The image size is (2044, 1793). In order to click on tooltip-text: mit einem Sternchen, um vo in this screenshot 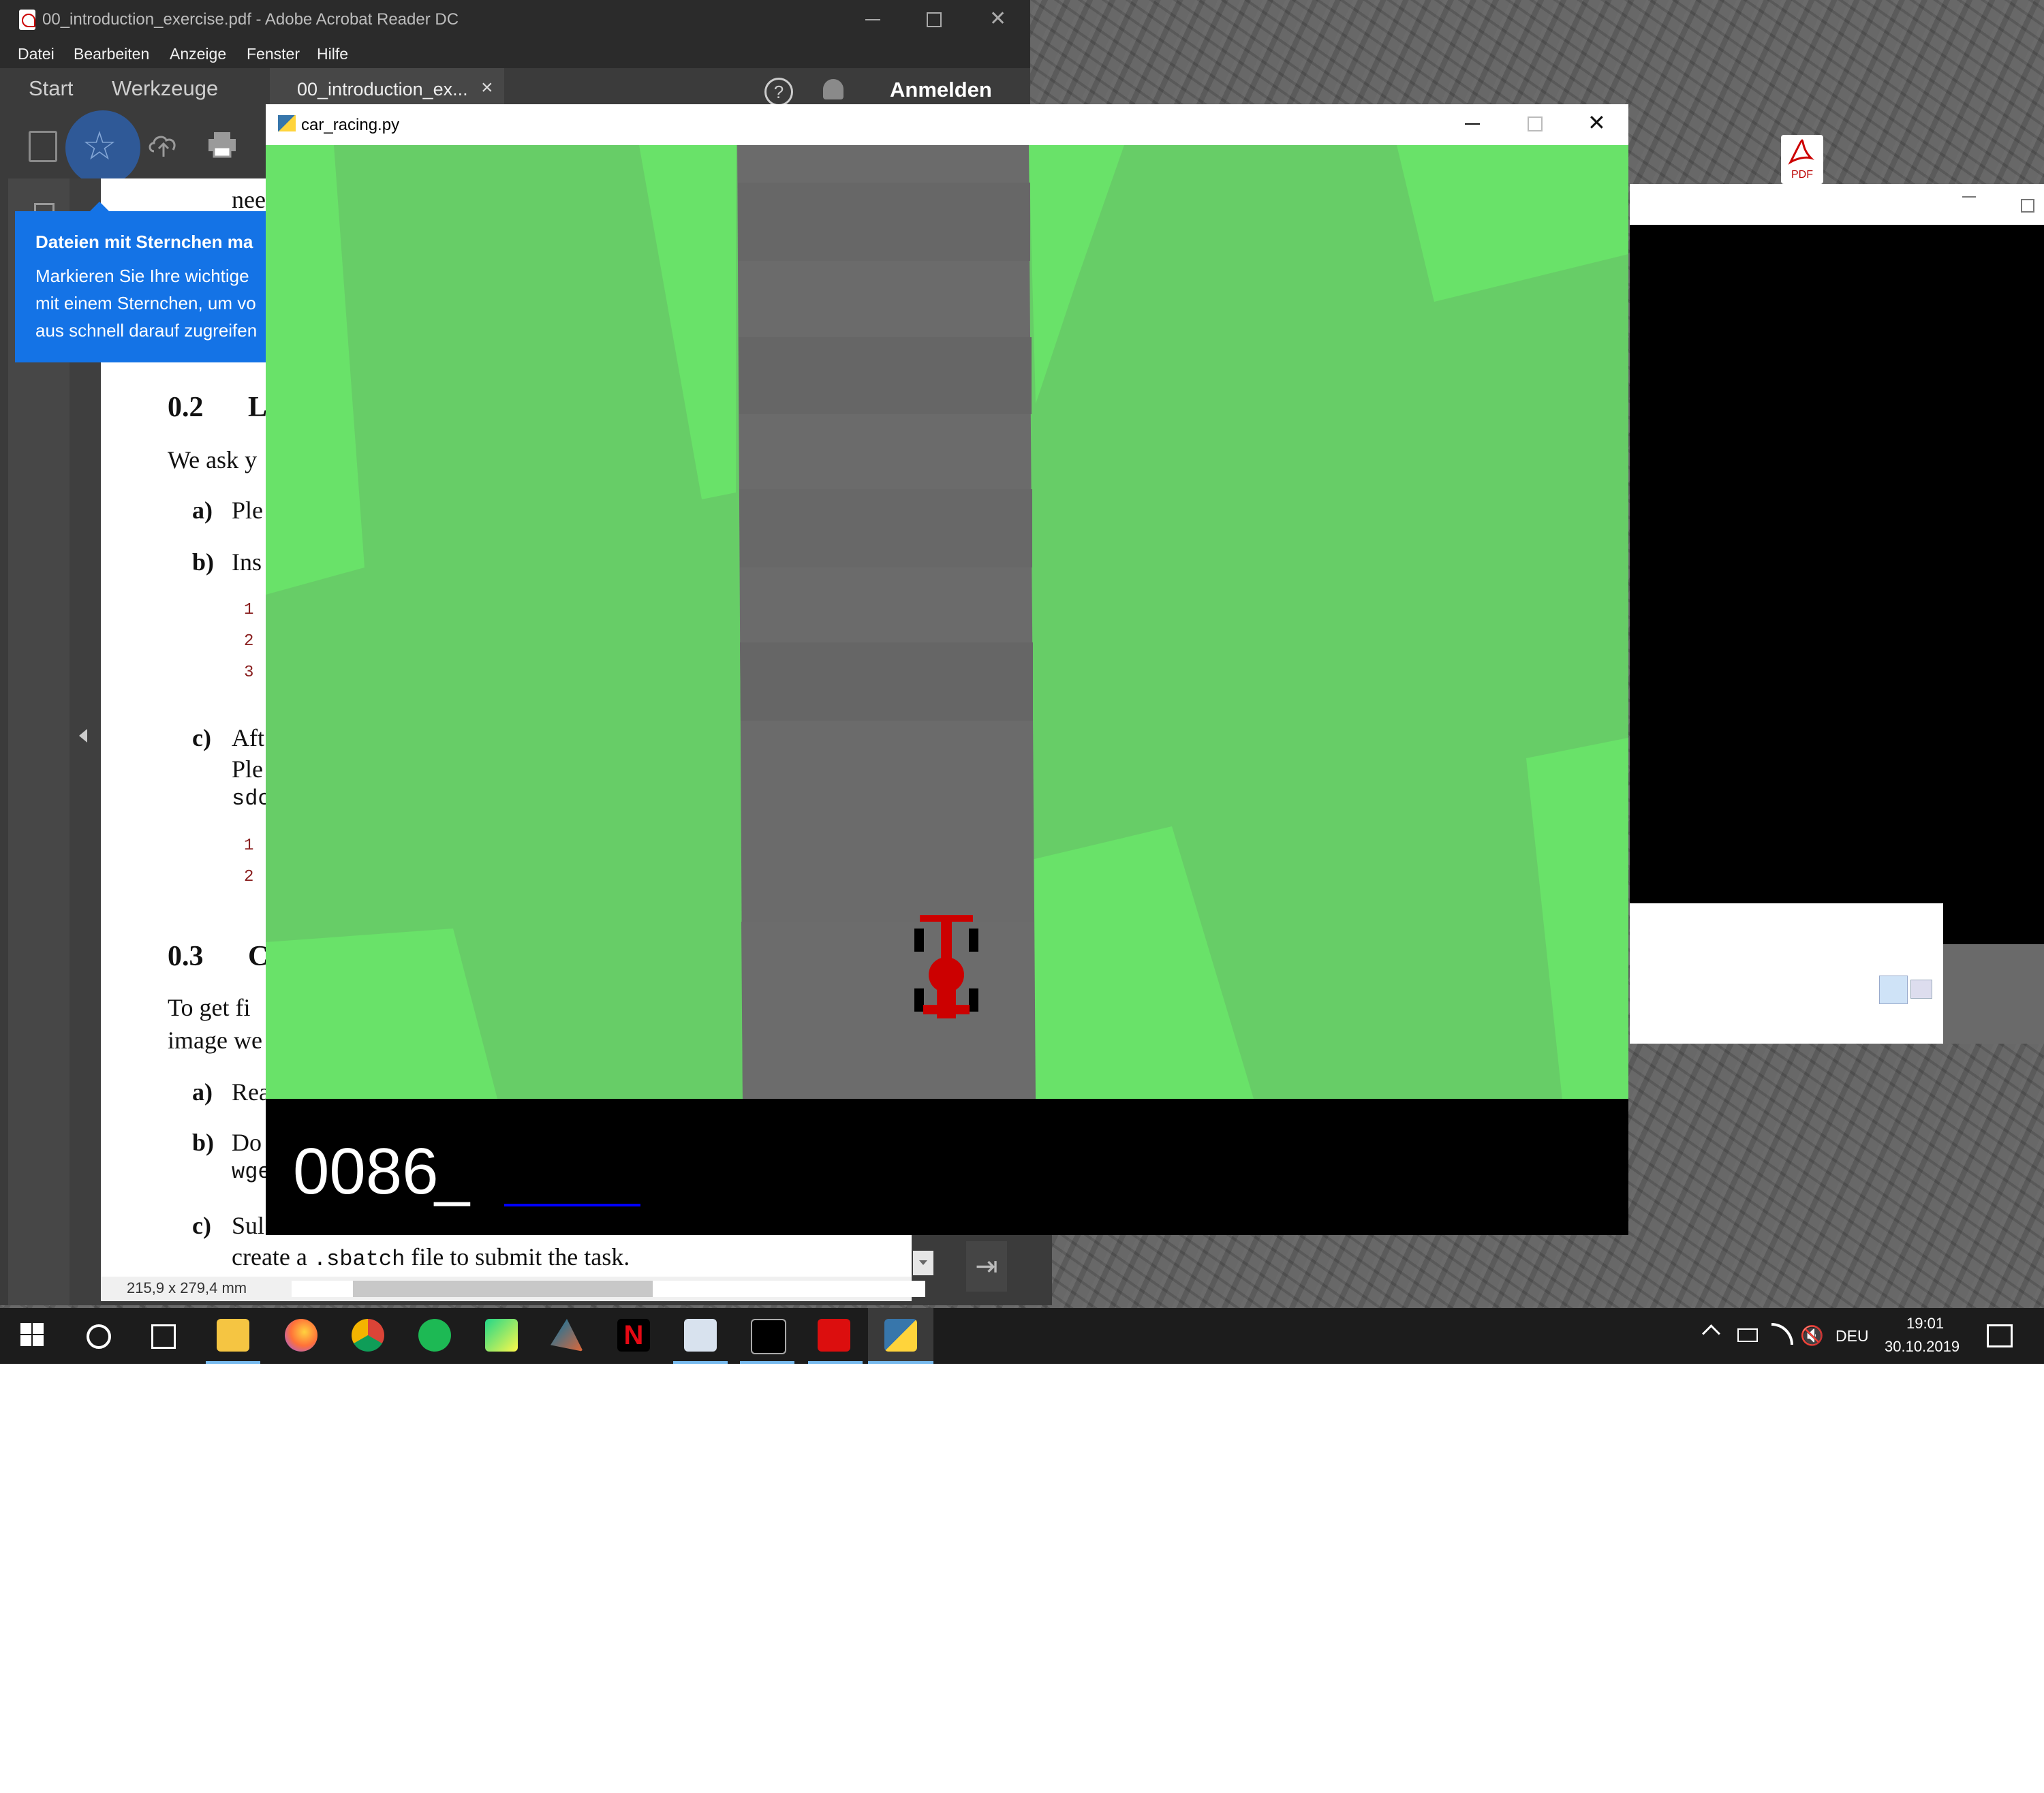, I will do `click(145, 303)`.